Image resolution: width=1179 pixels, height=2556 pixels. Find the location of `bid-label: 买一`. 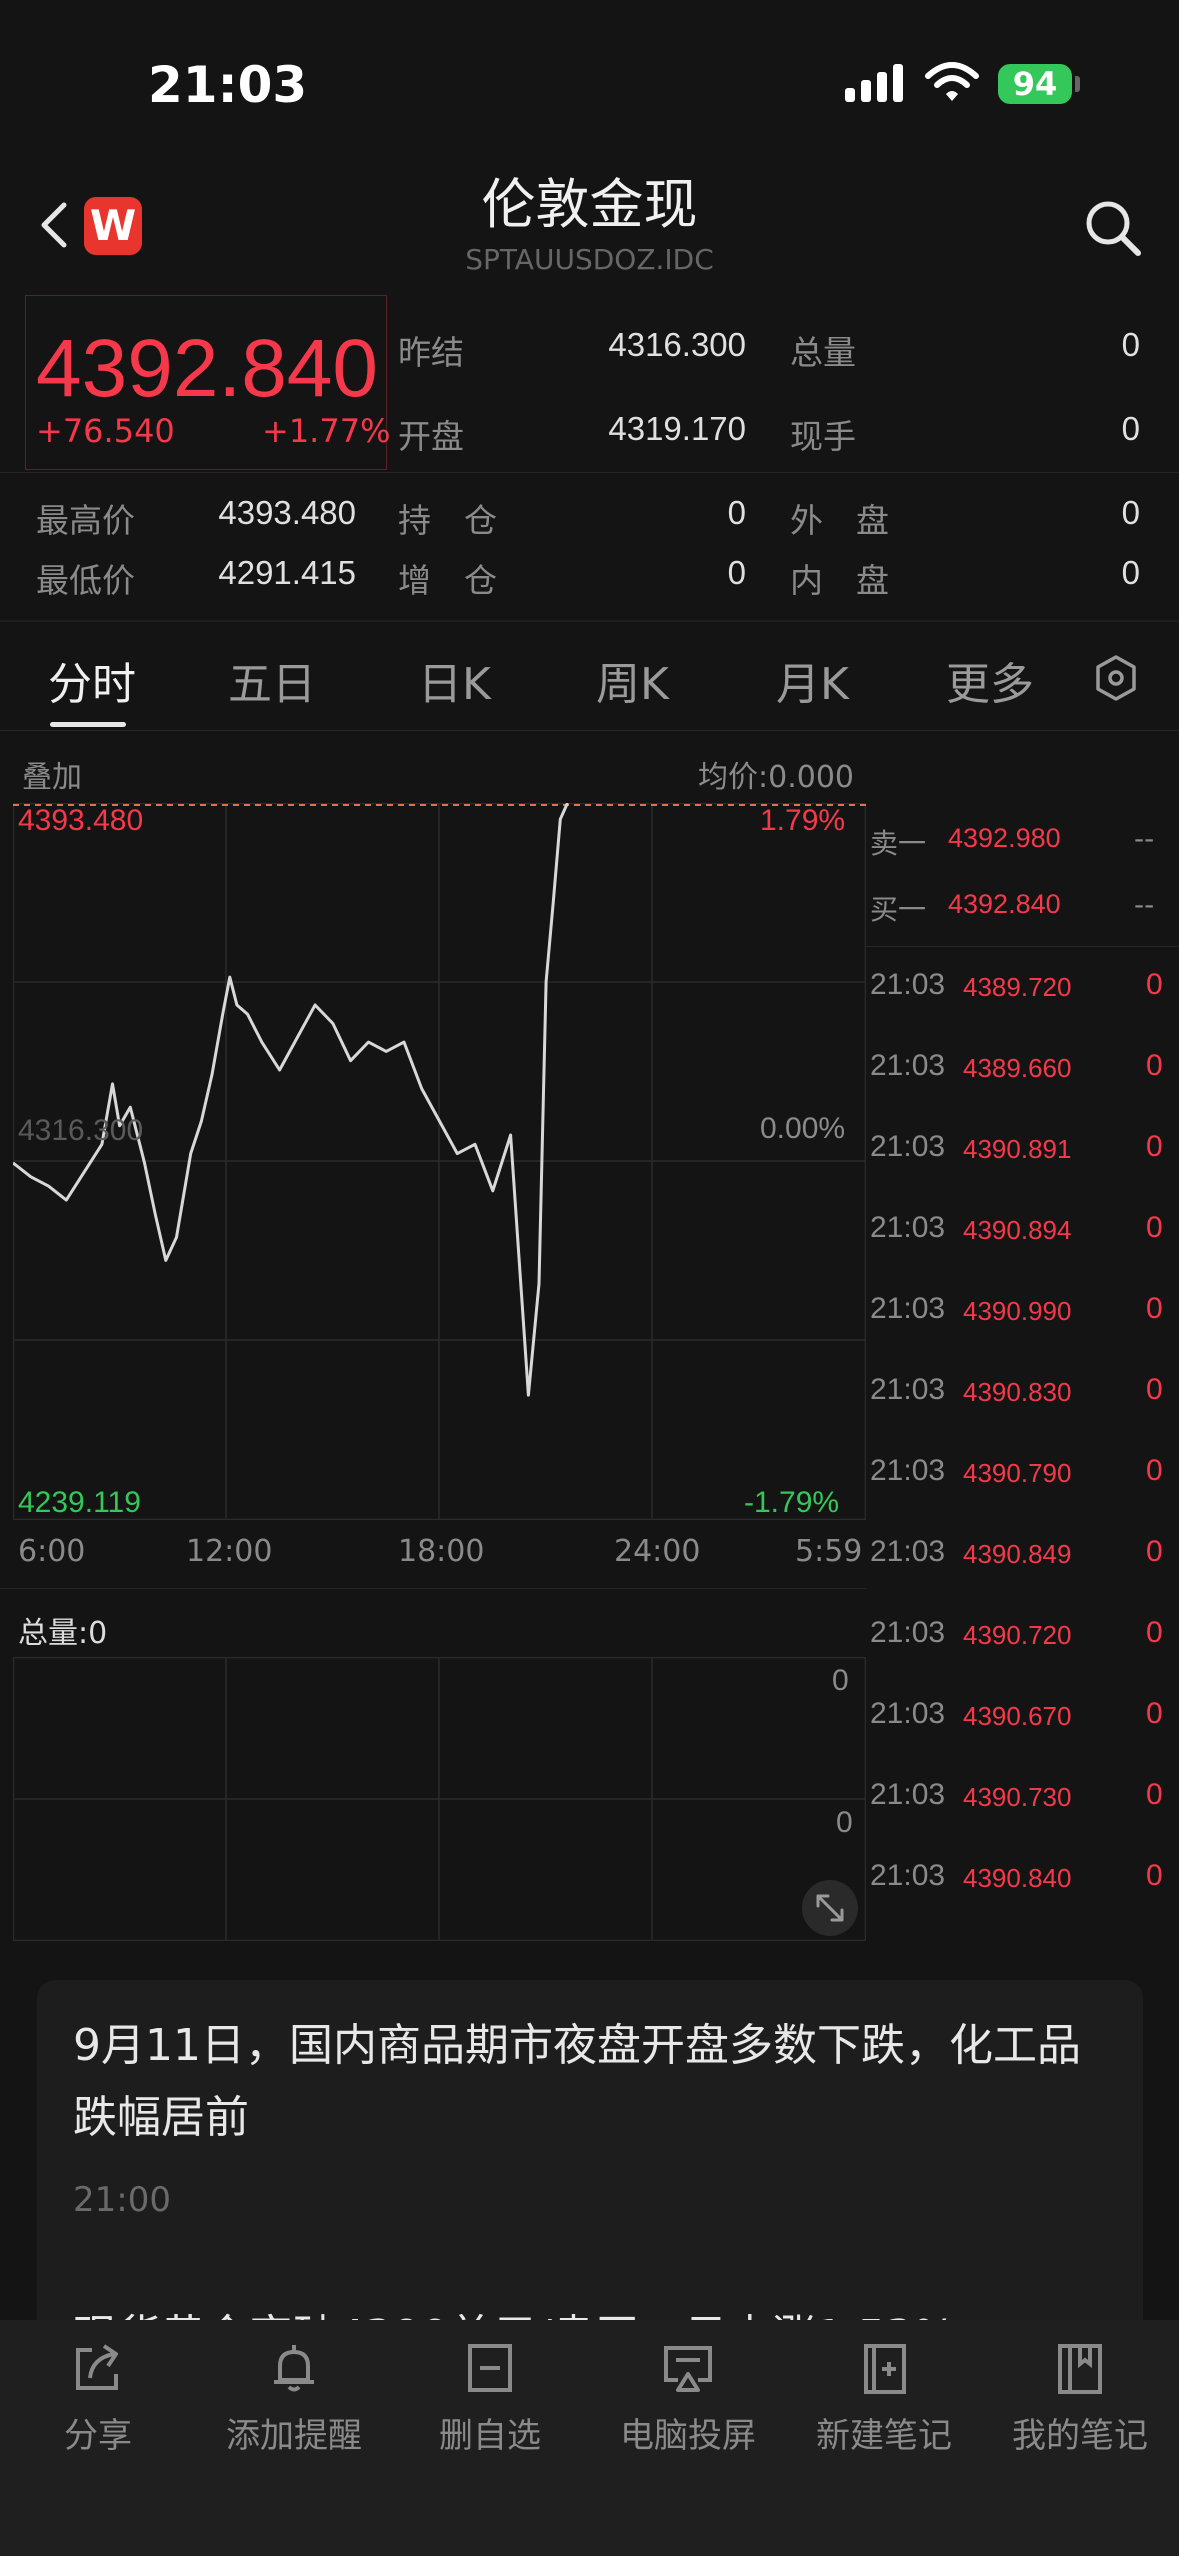

bid-label: 买一 is located at coordinates (898, 909).